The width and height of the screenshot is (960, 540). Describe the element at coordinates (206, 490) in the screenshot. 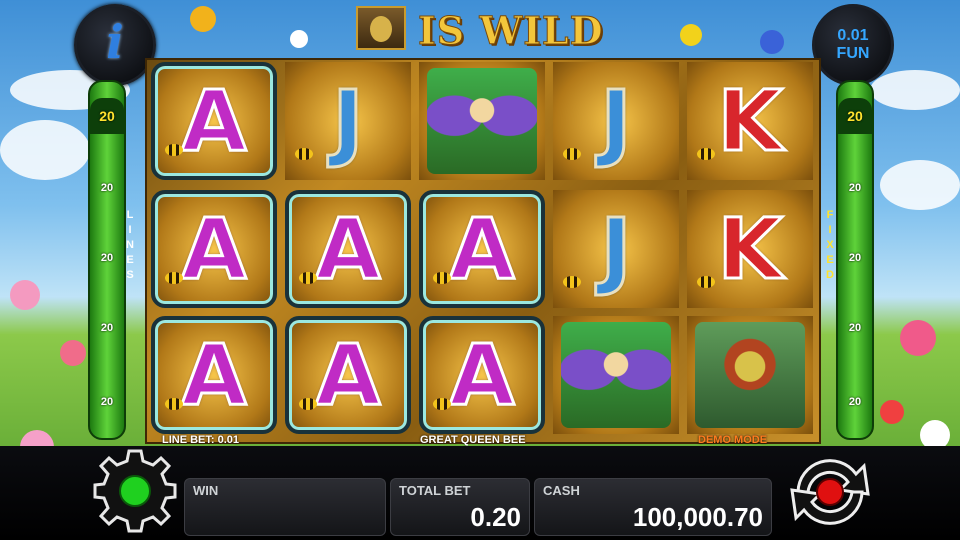

I see `win-label: WIN` at that location.